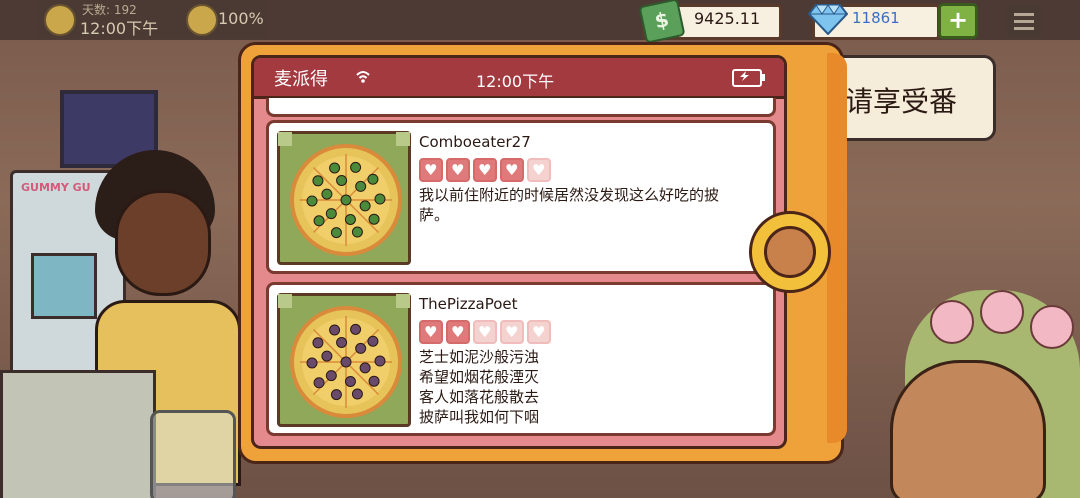 The height and width of the screenshot is (498, 1080). I want to click on happiness-rating: 100%, so click(241, 18).